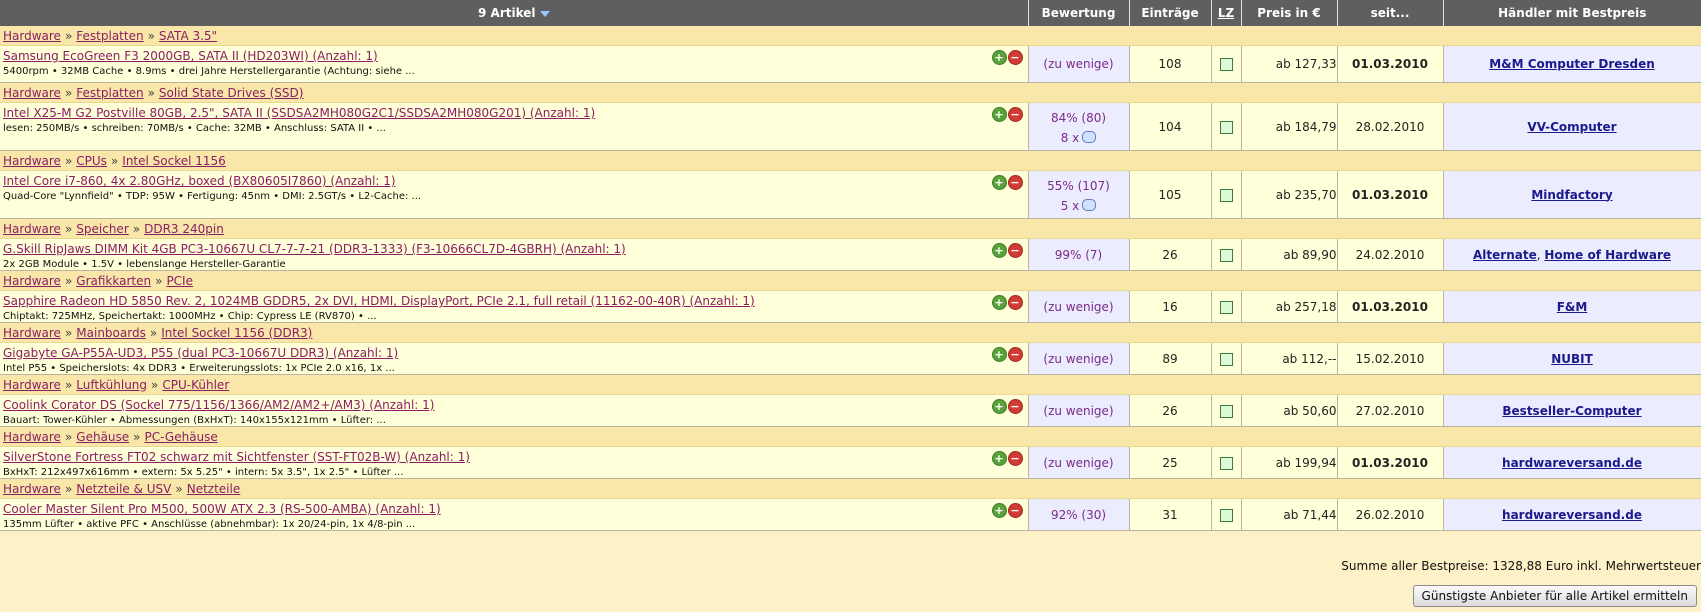 This screenshot has width=1701, height=612. I want to click on crumb-type-link: Intel Sockel 1156 (DDR3), so click(236, 333).